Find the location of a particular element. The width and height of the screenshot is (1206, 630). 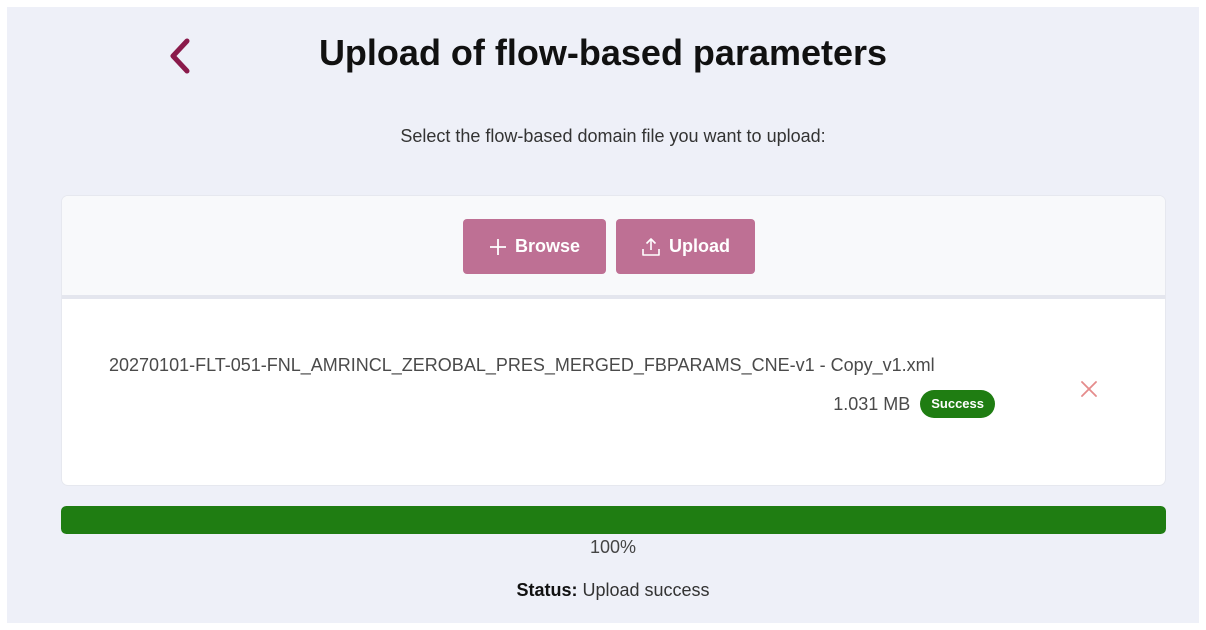

progress-percent: 100% is located at coordinates (613, 547).